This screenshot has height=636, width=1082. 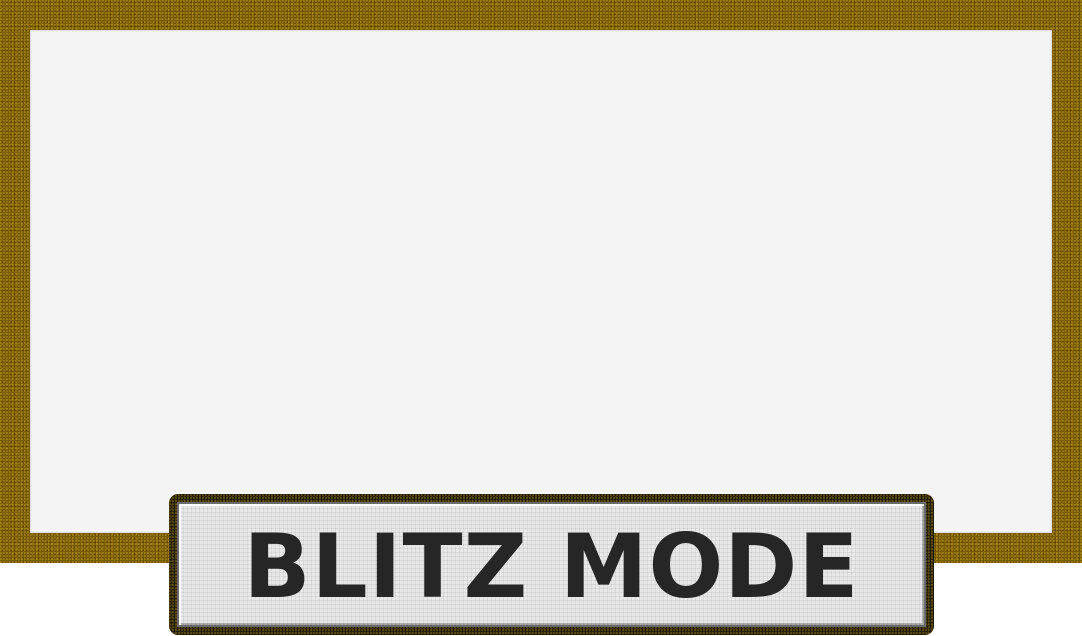 I want to click on mode-banner-plate: BLITZ MODE, so click(x=551, y=564).